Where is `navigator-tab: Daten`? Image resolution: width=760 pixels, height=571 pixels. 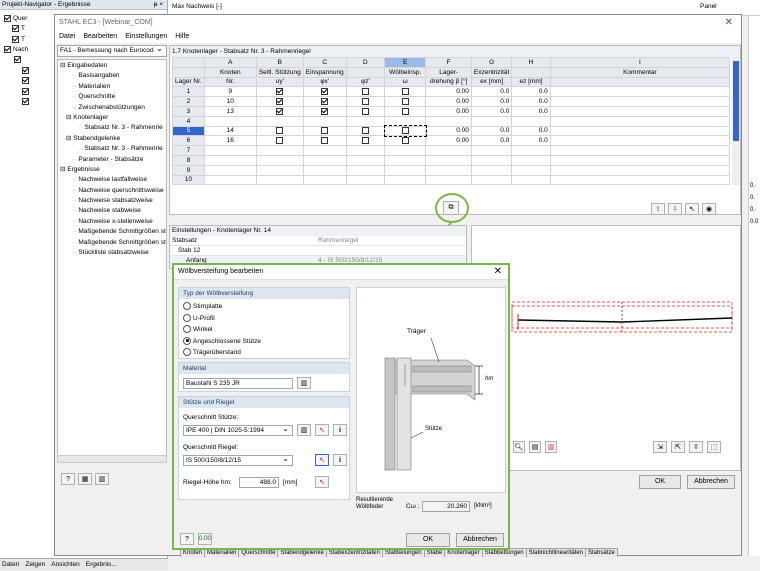
navigator-tab: Daten is located at coordinates (10, 564).